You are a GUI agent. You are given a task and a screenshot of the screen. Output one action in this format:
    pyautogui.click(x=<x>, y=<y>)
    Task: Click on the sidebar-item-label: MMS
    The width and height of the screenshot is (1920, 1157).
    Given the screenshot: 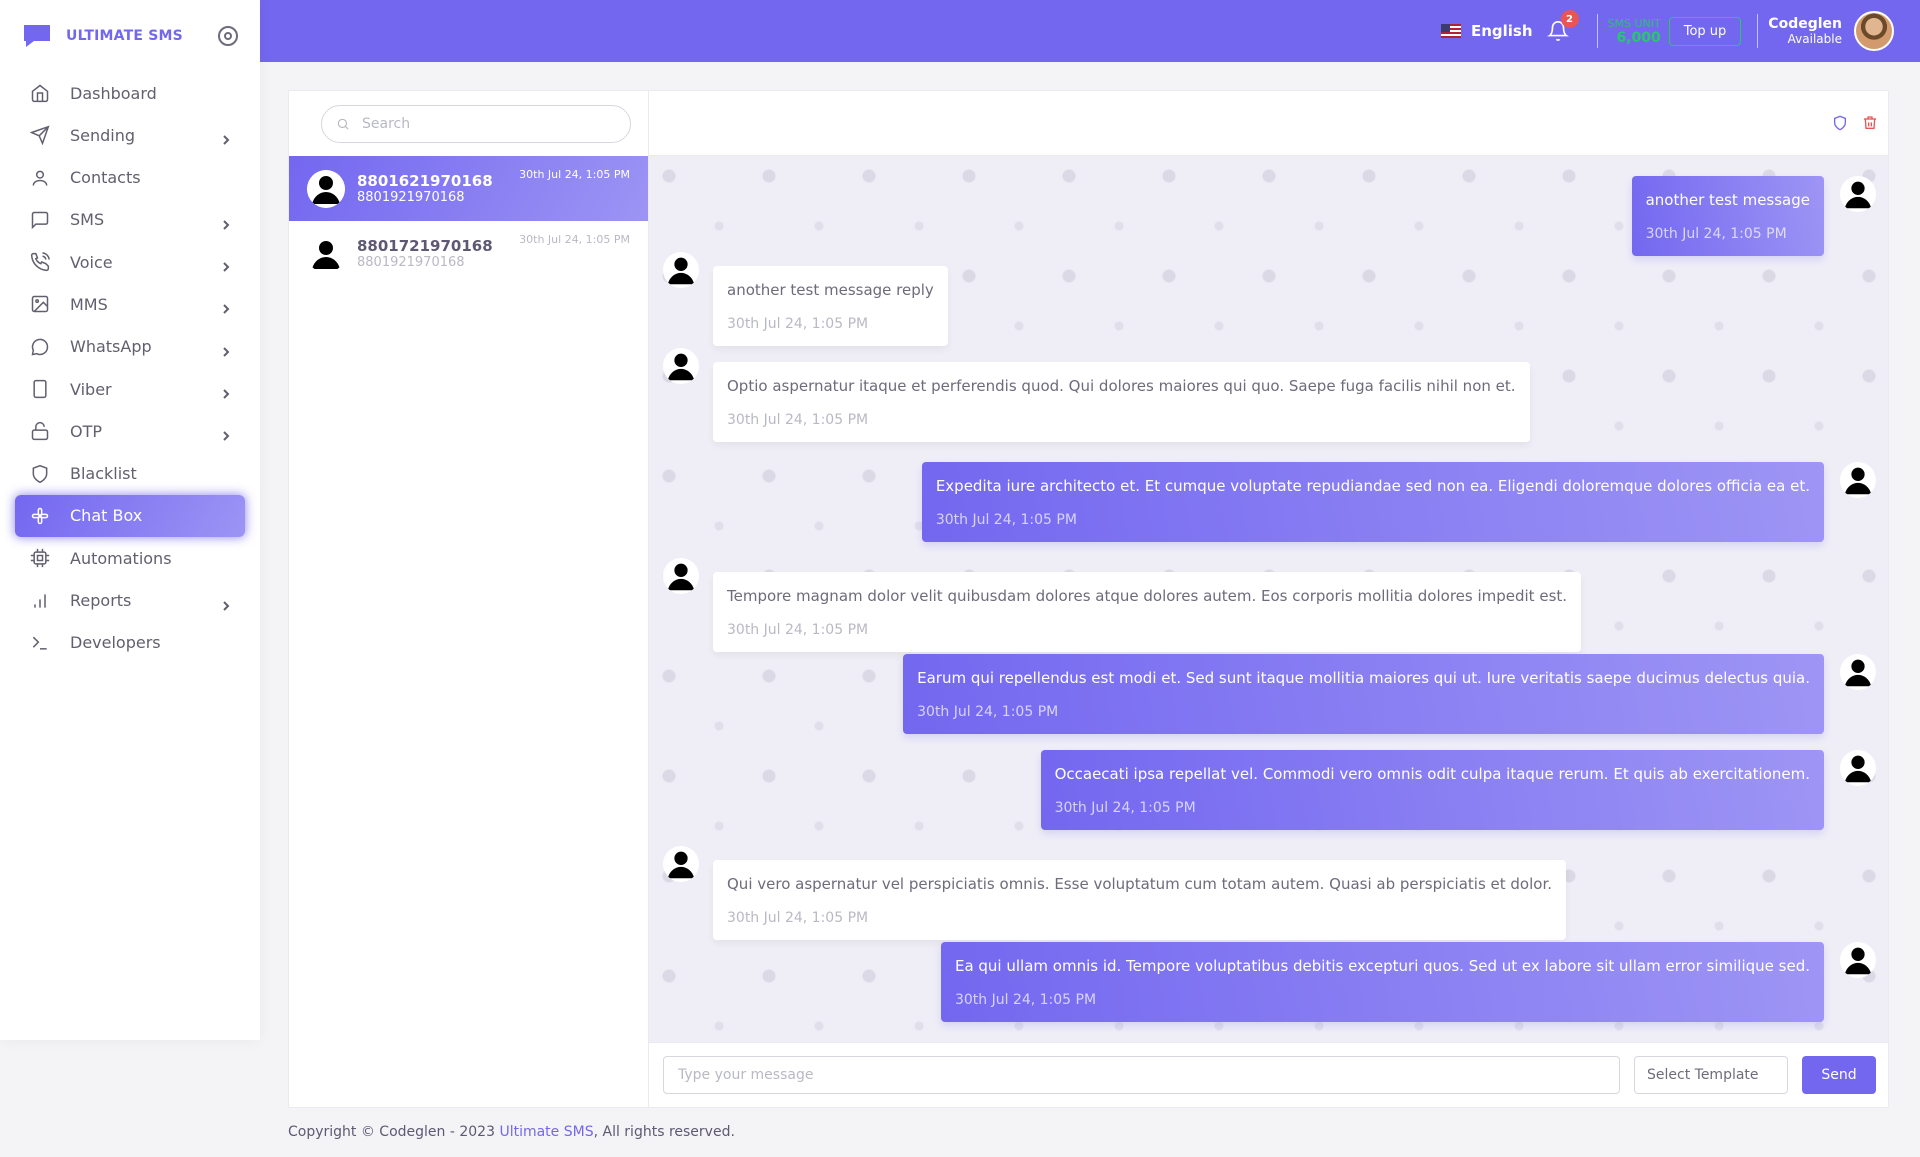 What is the action you would take?
    pyautogui.click(x=89, y=304)
    